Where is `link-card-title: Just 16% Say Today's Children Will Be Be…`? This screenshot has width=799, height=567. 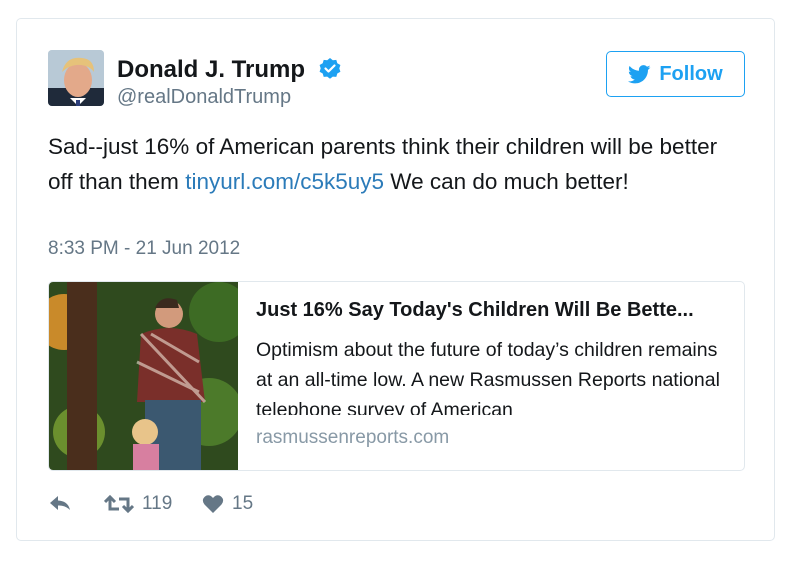
link-card-title: Just 16% Say Today's Children Will Be Be… is located at coordinates (475, 310).